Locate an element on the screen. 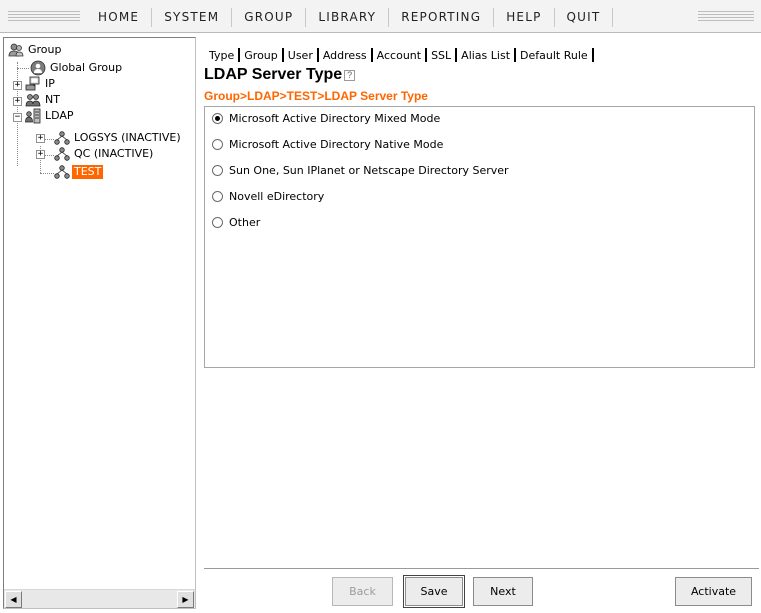 Image resolution: width=761 pixels, height=613 pixels. scroll-right-button: ▶ is located at coordinates (185, 599).